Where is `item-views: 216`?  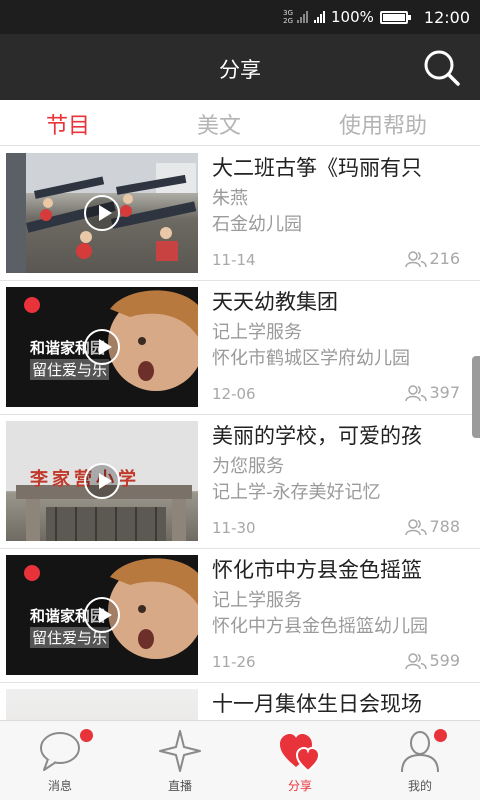
item-views: 216 is located at coordinates (432, 258).